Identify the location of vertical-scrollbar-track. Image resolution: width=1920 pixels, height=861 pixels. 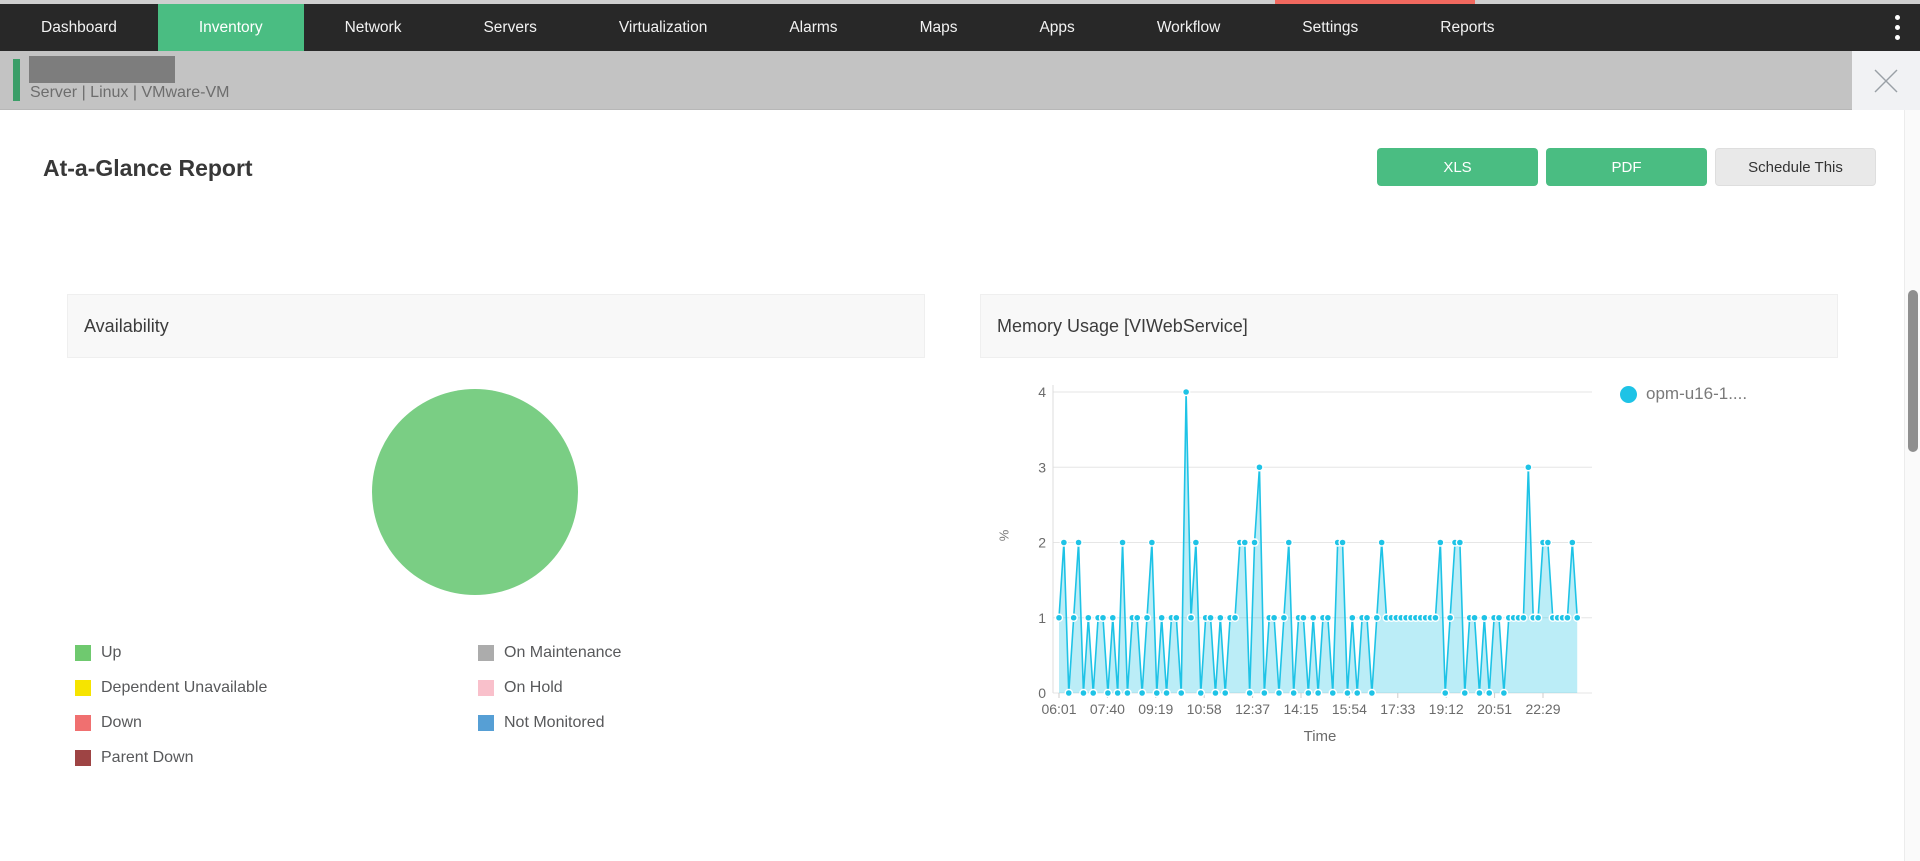
(1912, 485).